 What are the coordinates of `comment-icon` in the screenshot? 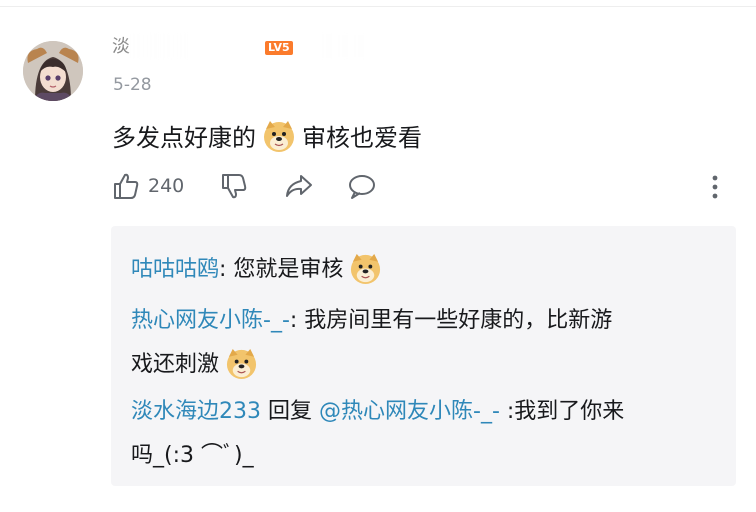 It's located at (362, 187).